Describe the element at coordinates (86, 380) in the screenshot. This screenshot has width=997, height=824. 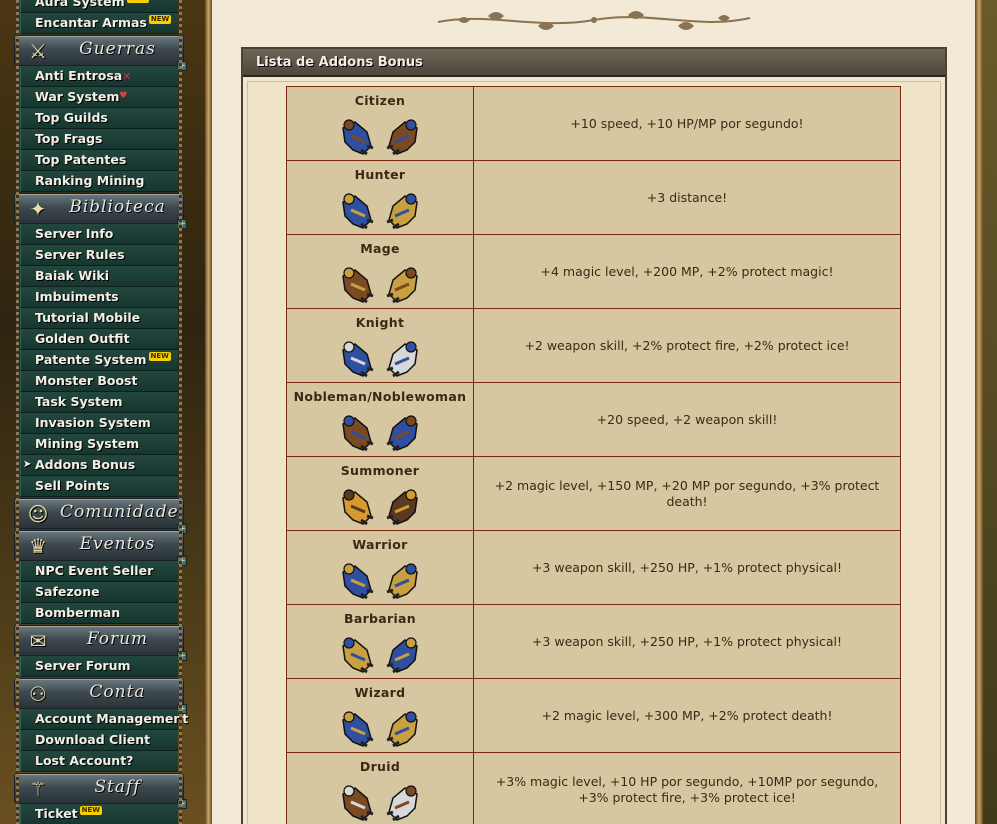
I see `sidebar-item-label: Monster Boost` at that location.